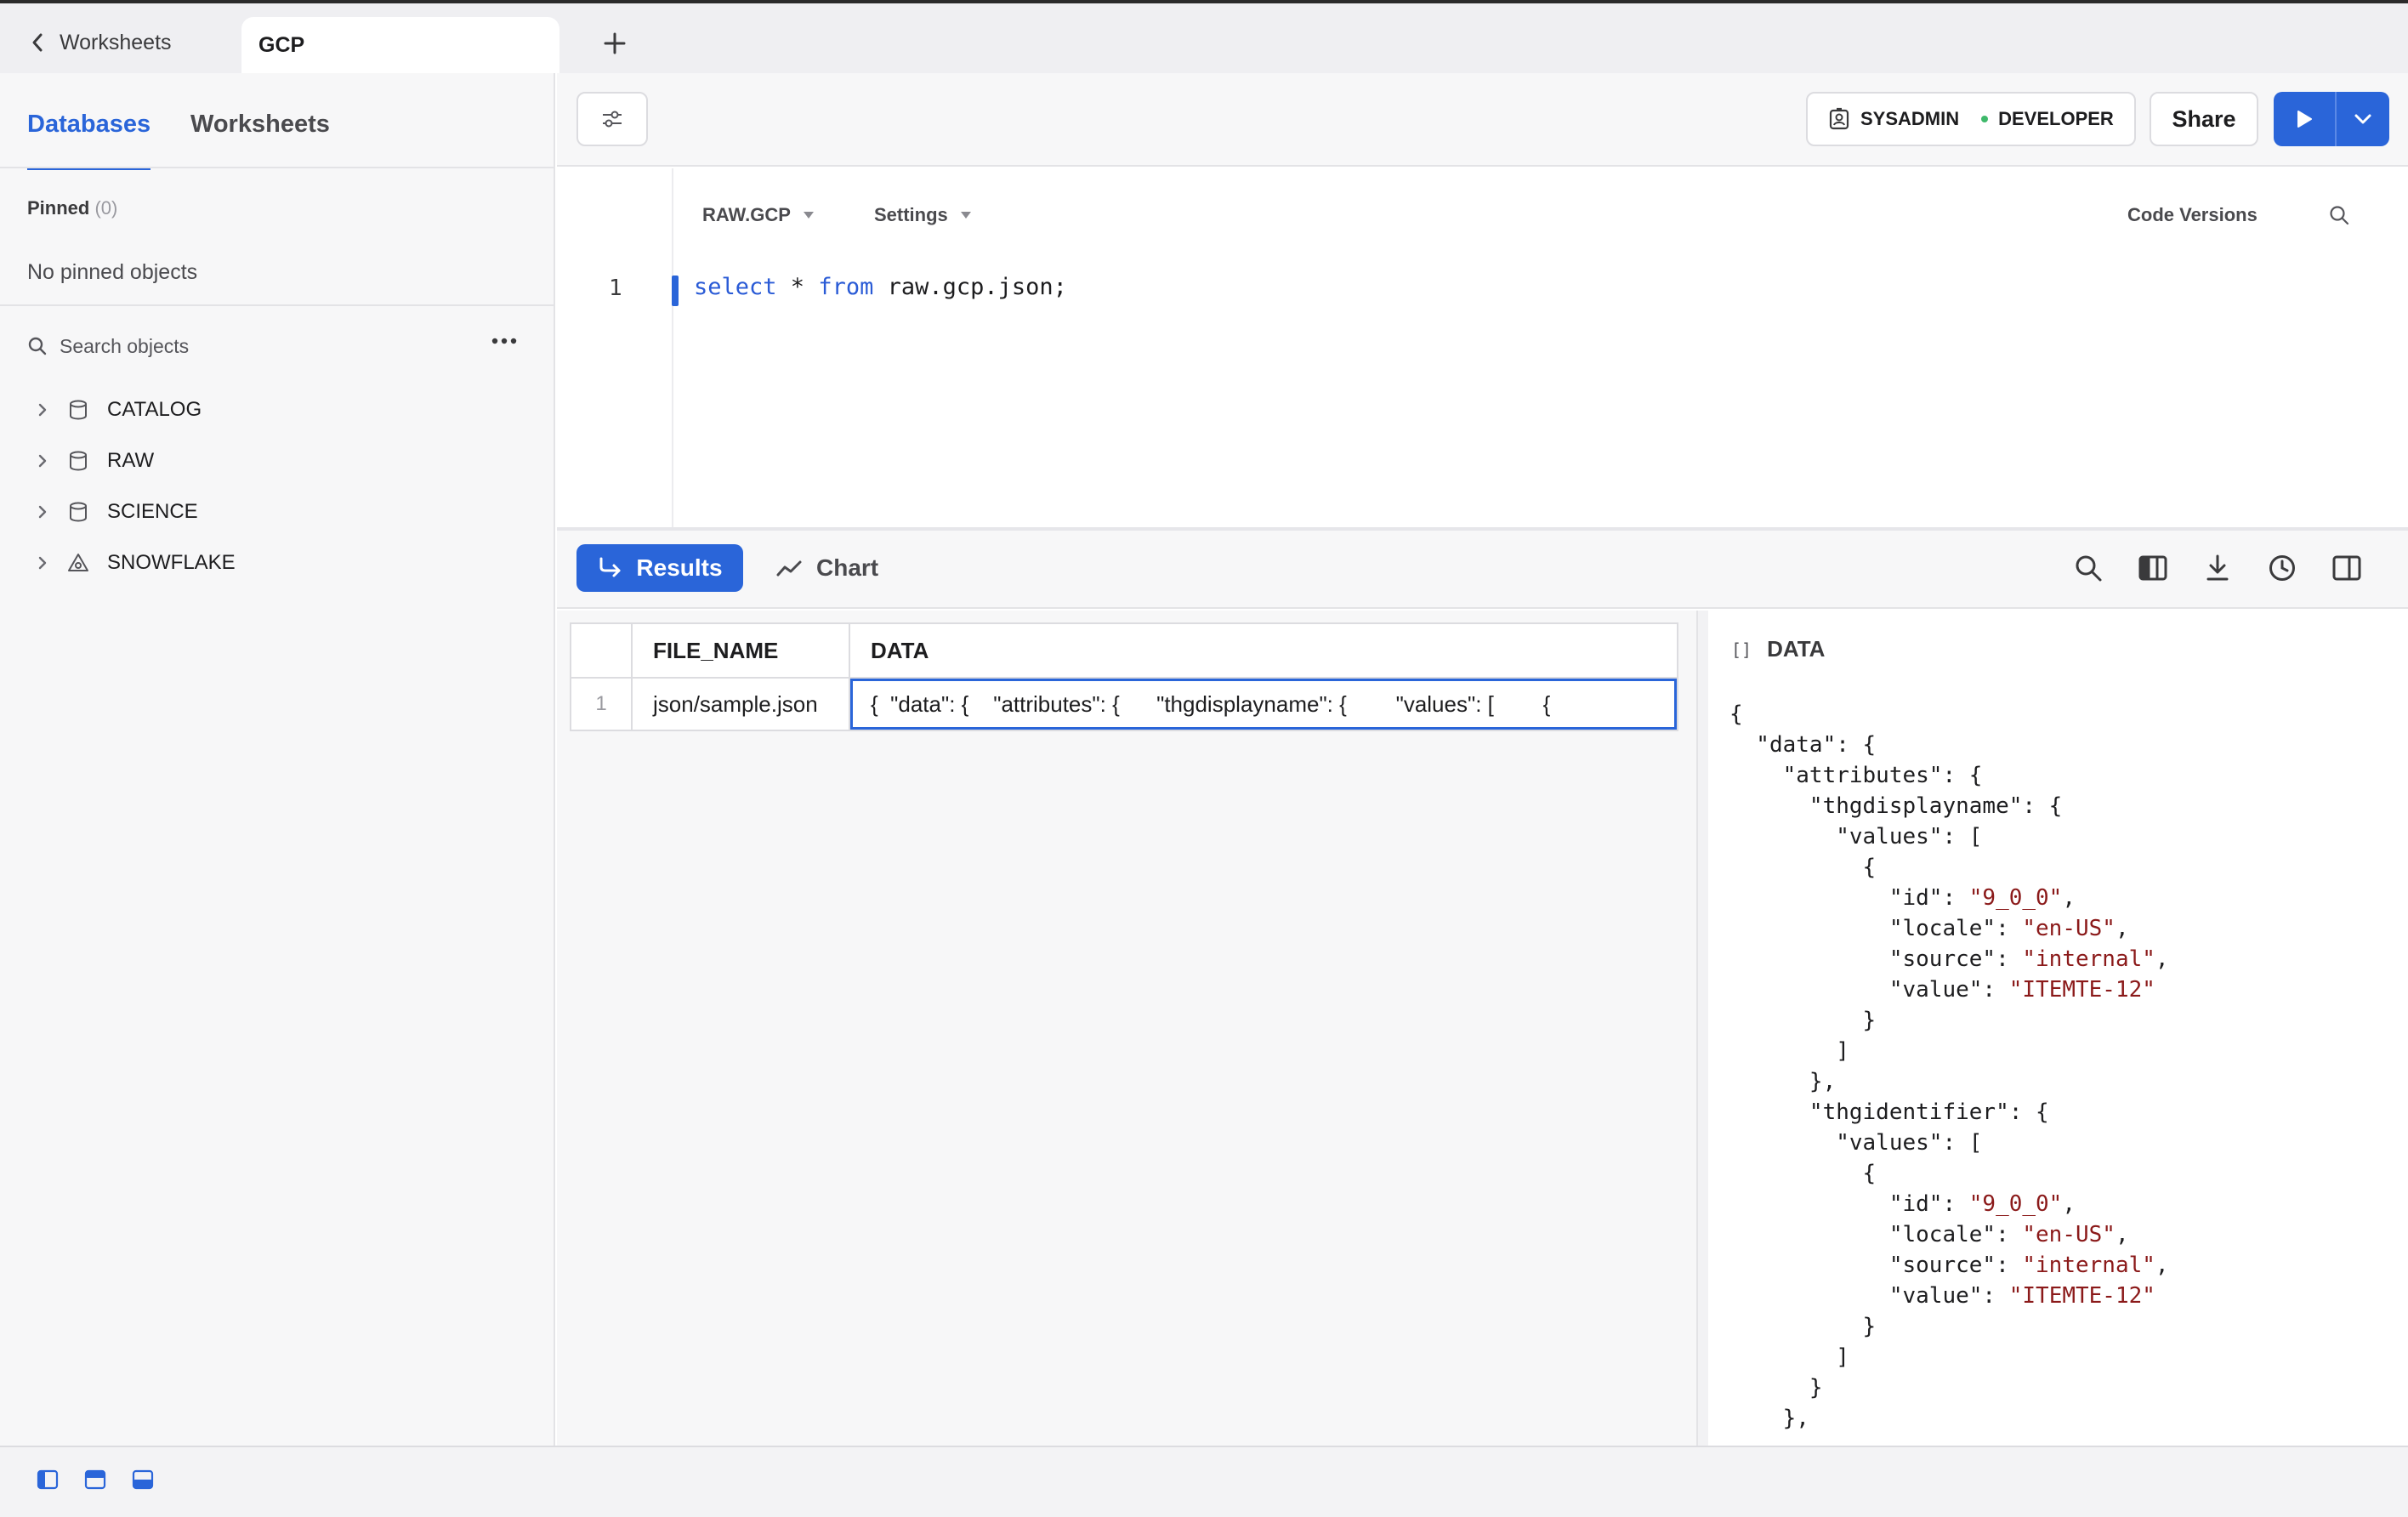  Describe the element at coordinates (154, 410) in the screenshot. I see `database-label: CATALOG` at that location.